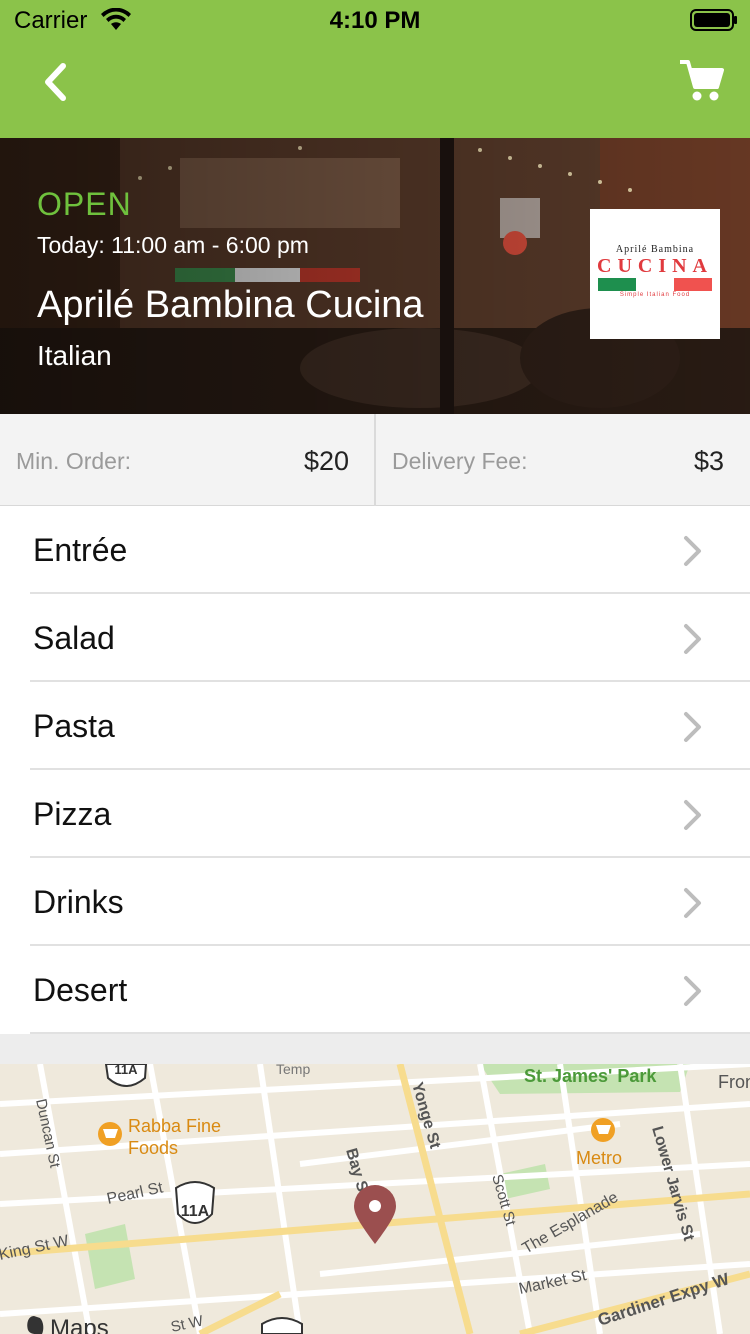 The image size is (750, 1334). Describe the element at coordinates (174, 1126) in the screenshot. I see `map-label: Rabba Fine` at that location.